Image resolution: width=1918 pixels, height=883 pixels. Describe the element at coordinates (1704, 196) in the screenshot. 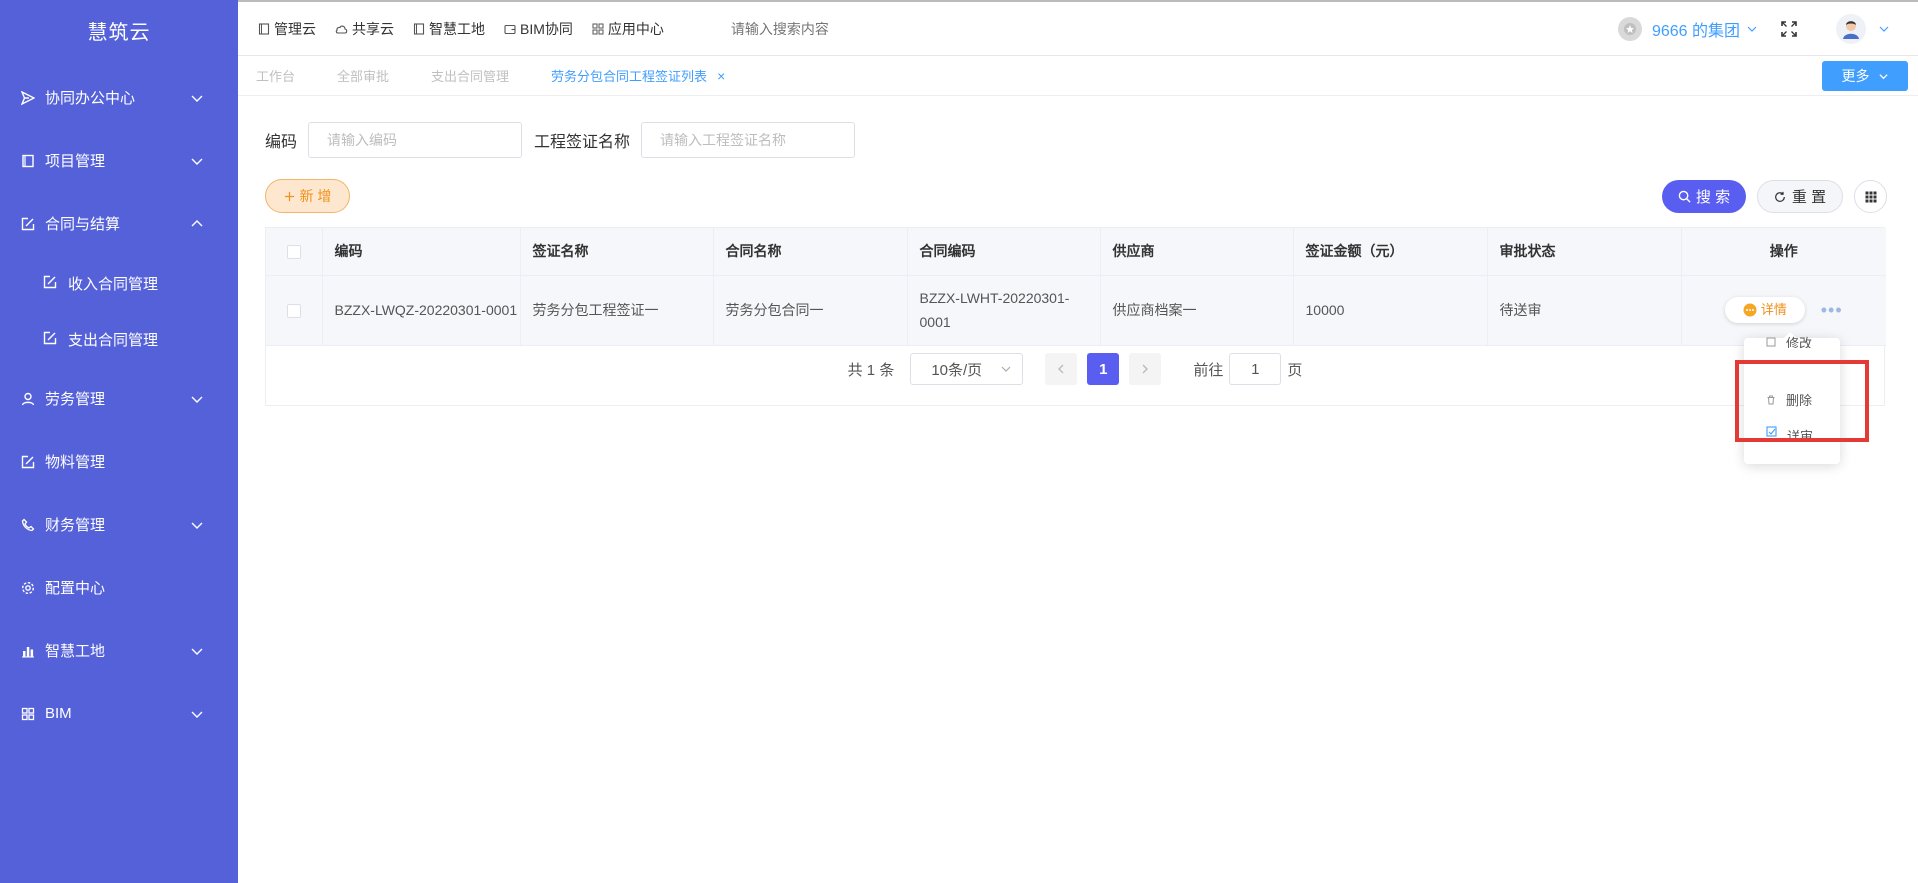

I see `search-button: 搜 索` at that location.